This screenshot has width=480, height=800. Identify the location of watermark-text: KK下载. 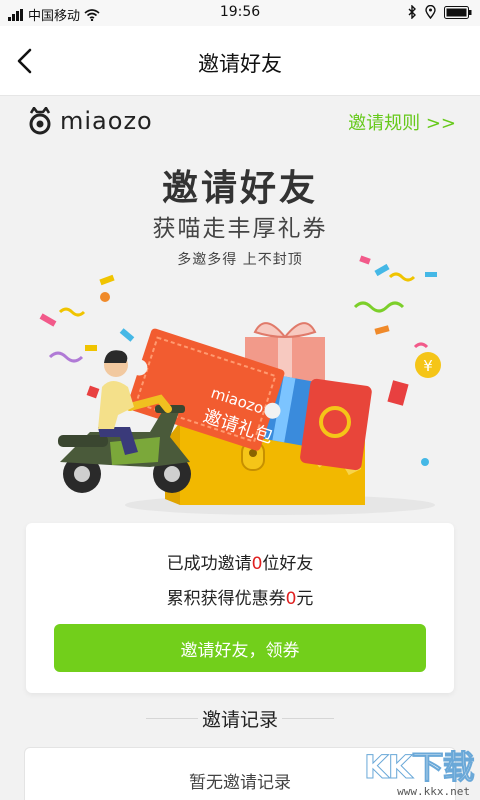
(420, 767).